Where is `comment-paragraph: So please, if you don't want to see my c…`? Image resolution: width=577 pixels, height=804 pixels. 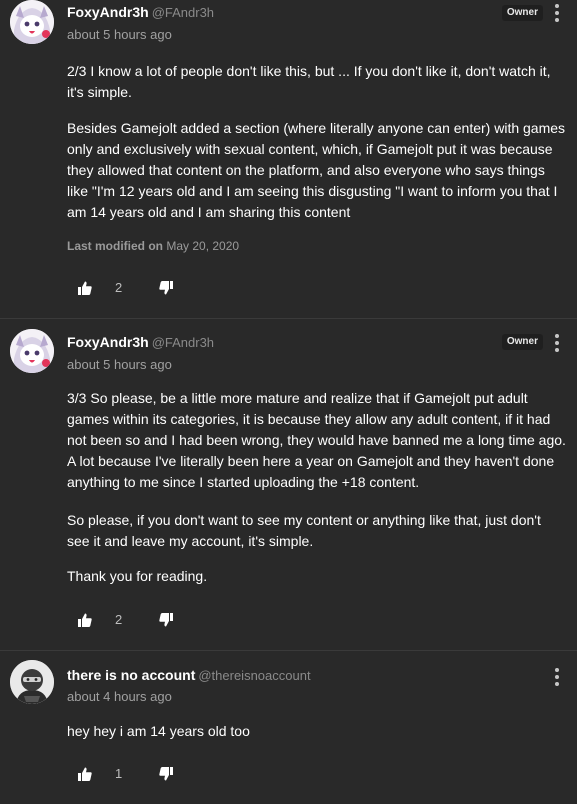
comment-paragraph: So please, if you don't want to see my c… is located at coordinates (304, 530).